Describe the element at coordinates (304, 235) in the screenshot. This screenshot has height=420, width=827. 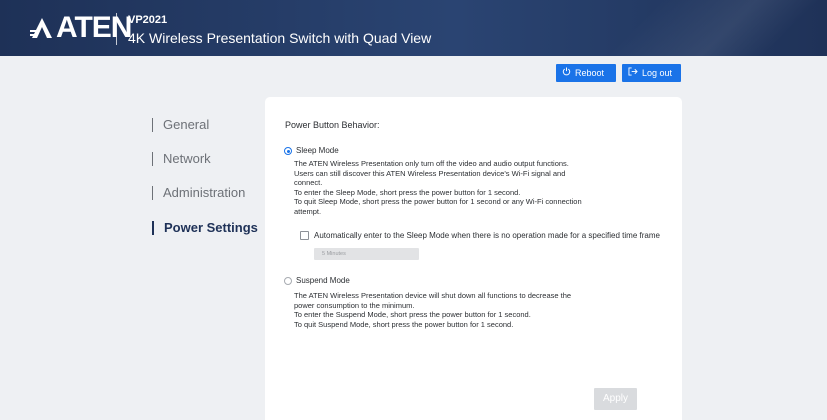
I see `auto-sleep-checkbox` at that location.